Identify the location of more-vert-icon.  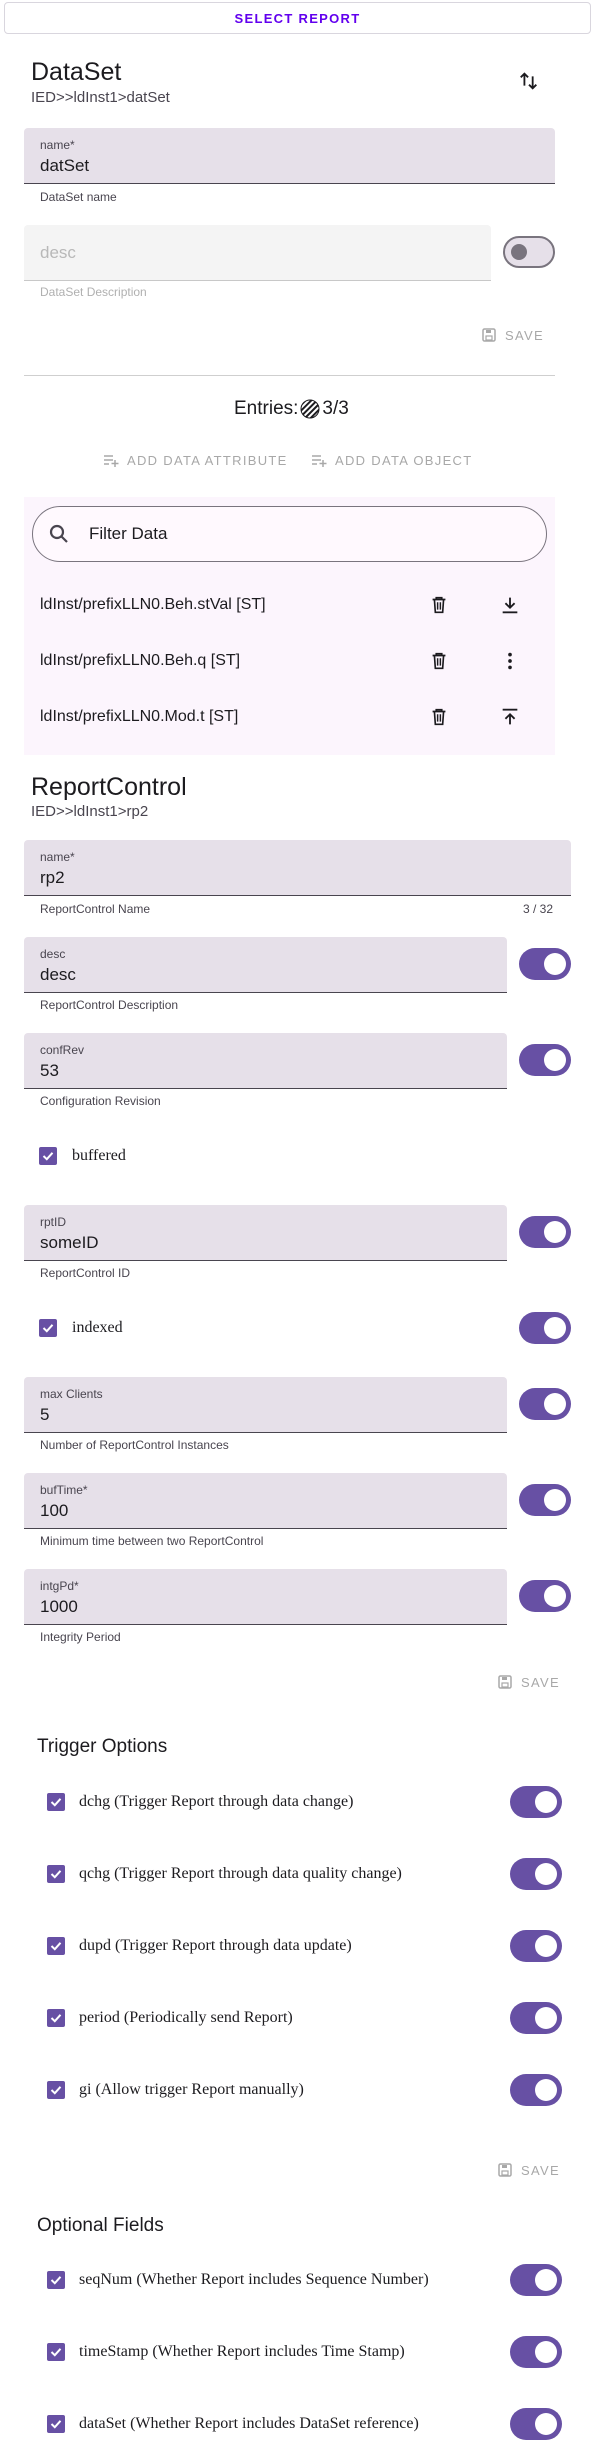
(510, 663).